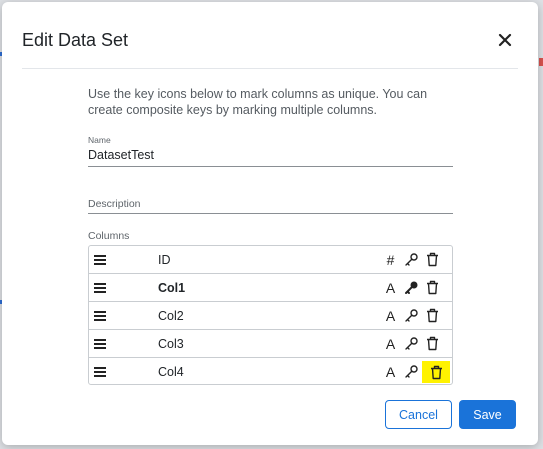 This screenshot has height=449, width=543. Describe the element at coordinates (390, 259) in the screenshot. I see `number-type-icon: #` at that location.